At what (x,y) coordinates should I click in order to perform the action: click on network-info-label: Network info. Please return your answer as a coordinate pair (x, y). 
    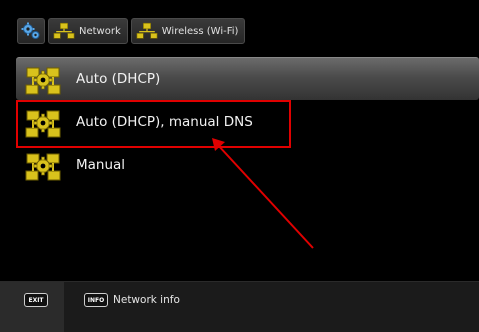
    Looking at the image, I should click on (146, 300).